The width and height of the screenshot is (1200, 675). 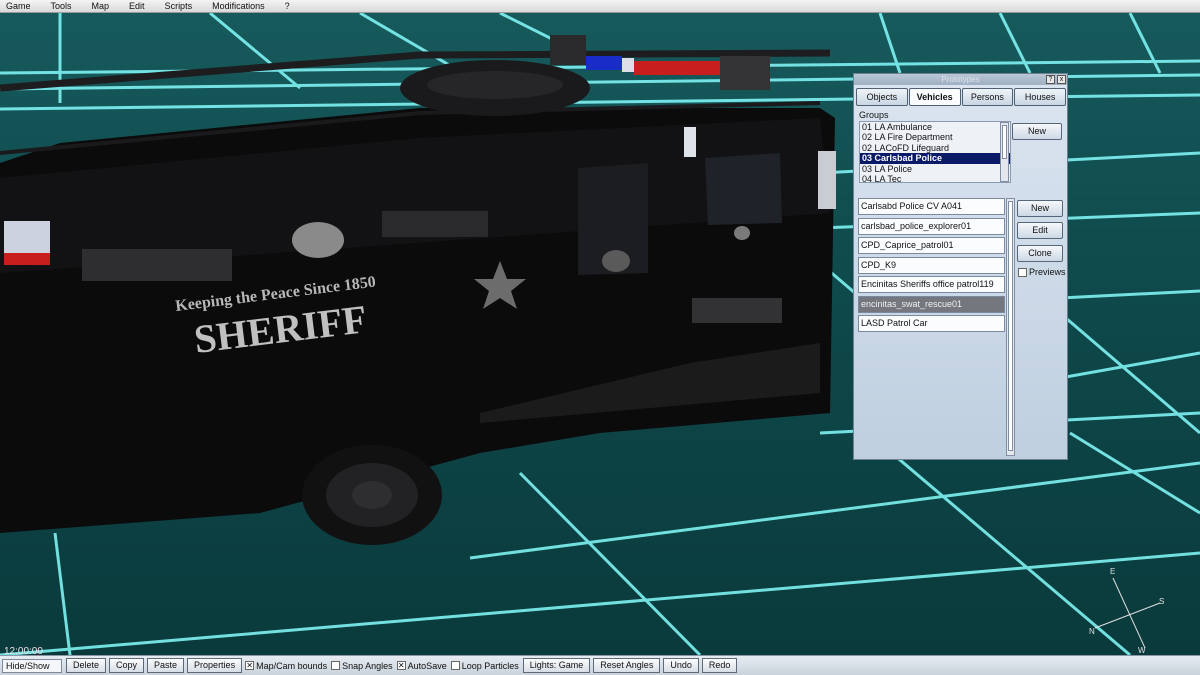 I want to click on group-item: 02 LA Fire Department, so click(x=935, y=137).